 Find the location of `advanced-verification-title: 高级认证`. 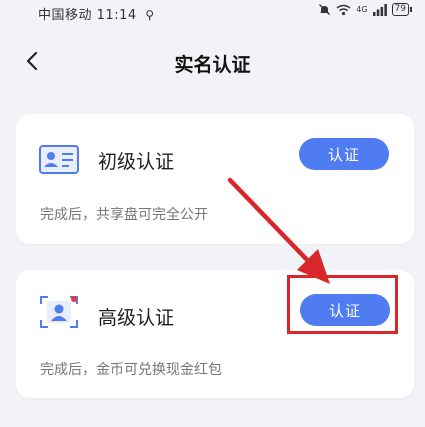

advanced-verification-title: 高级认证 is located at coordinates (136, 318).